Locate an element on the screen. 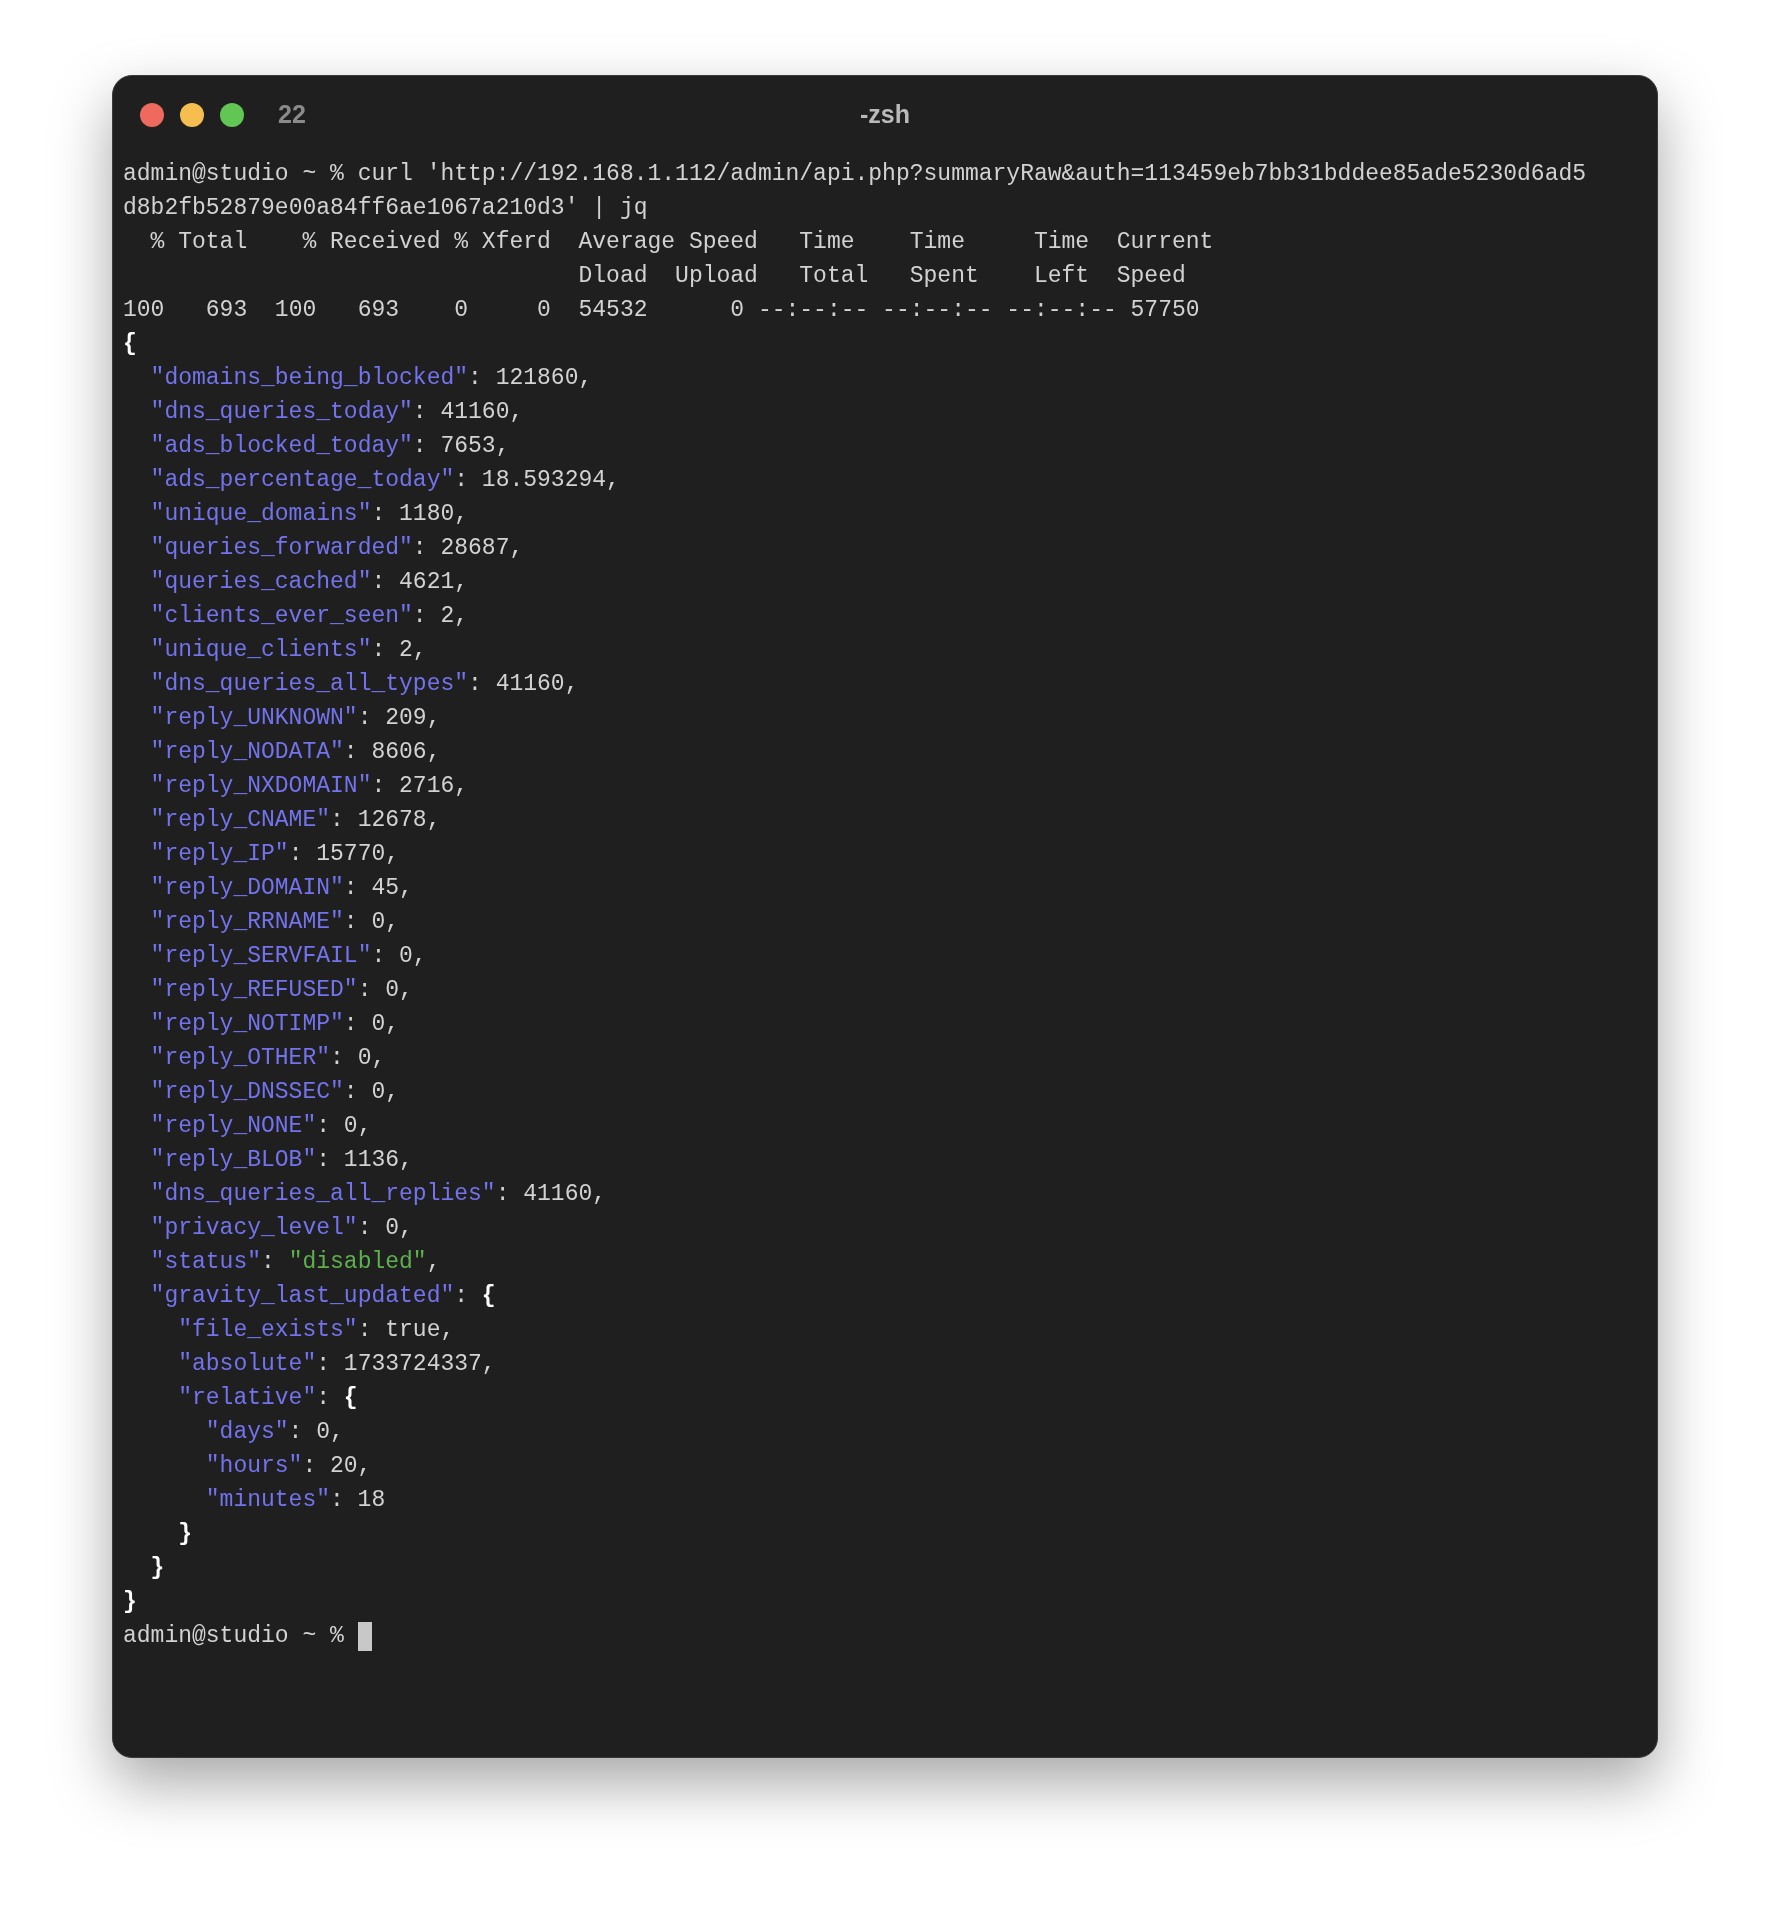 The image size is (1770, 1906). shell-prompt: admin@studio ~ % is located at coordinates (233, 1636).